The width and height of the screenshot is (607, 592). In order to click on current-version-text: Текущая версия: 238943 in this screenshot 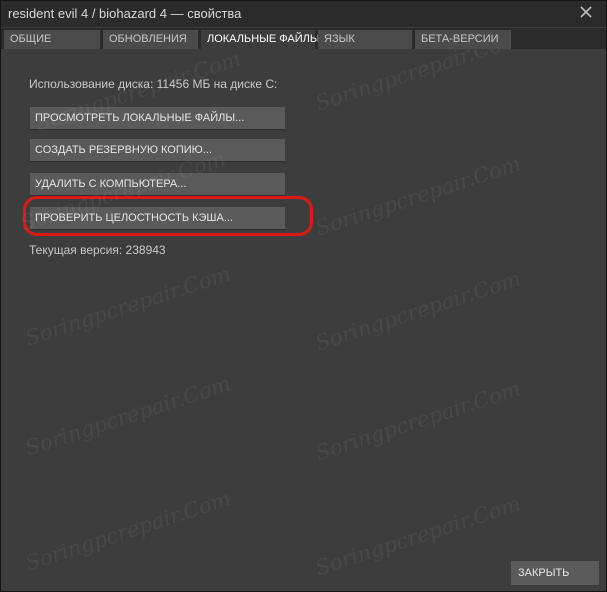, I will do `click(97, 250)`.